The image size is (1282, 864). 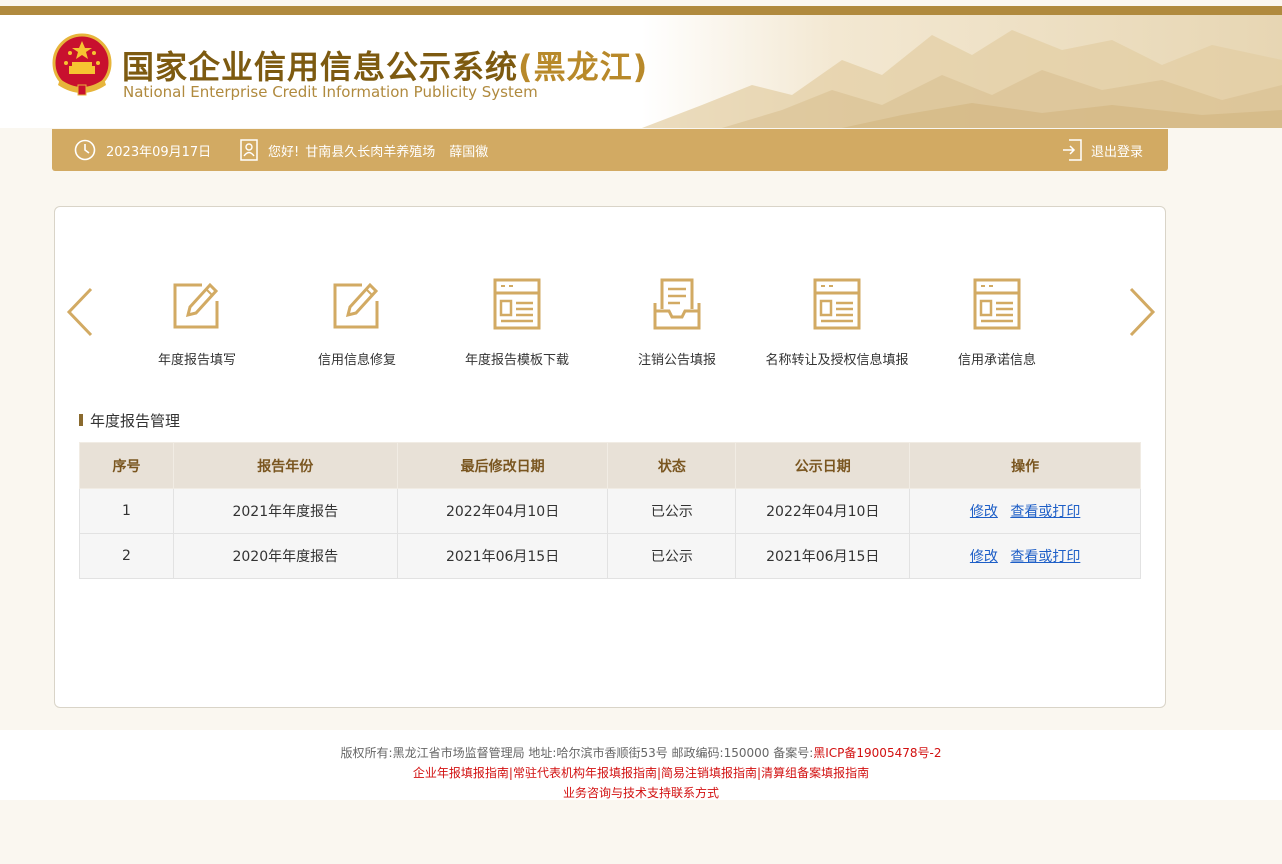 I want to click on logout-button: 退出登录, so click(x=1102, y=150).